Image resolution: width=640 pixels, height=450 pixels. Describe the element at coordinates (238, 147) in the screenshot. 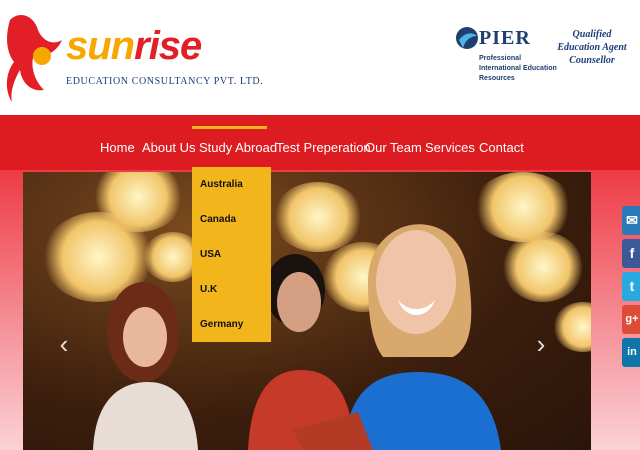

I see `nav-study-abroad: Study Abroad` at that location.